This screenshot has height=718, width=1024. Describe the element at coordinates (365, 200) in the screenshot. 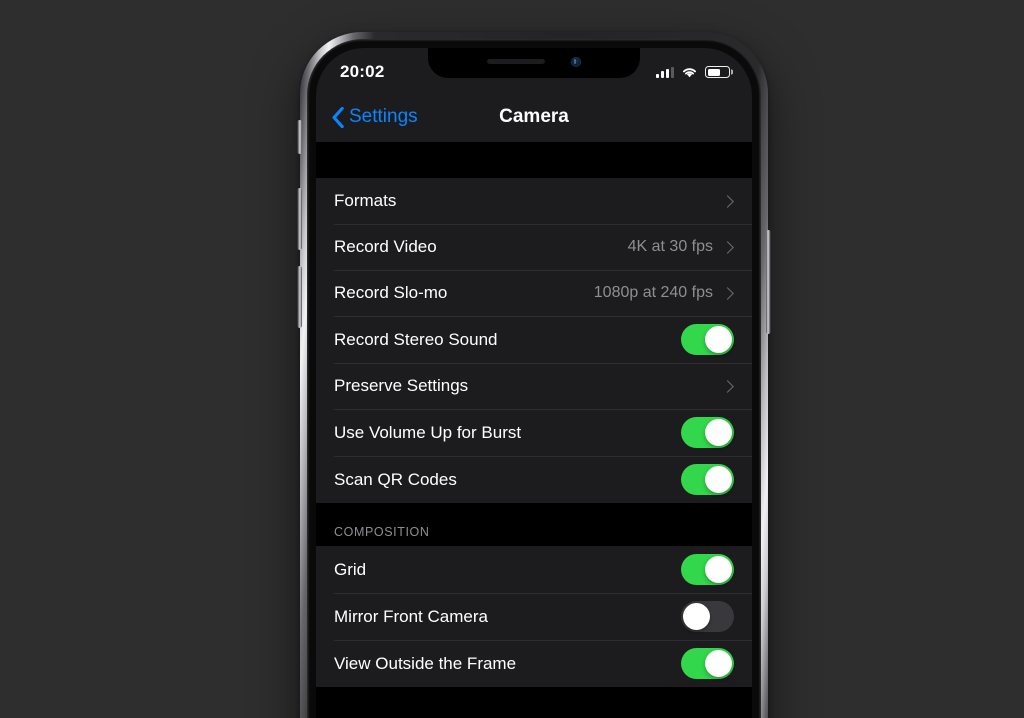

I see `row-label: Formats` at that location.